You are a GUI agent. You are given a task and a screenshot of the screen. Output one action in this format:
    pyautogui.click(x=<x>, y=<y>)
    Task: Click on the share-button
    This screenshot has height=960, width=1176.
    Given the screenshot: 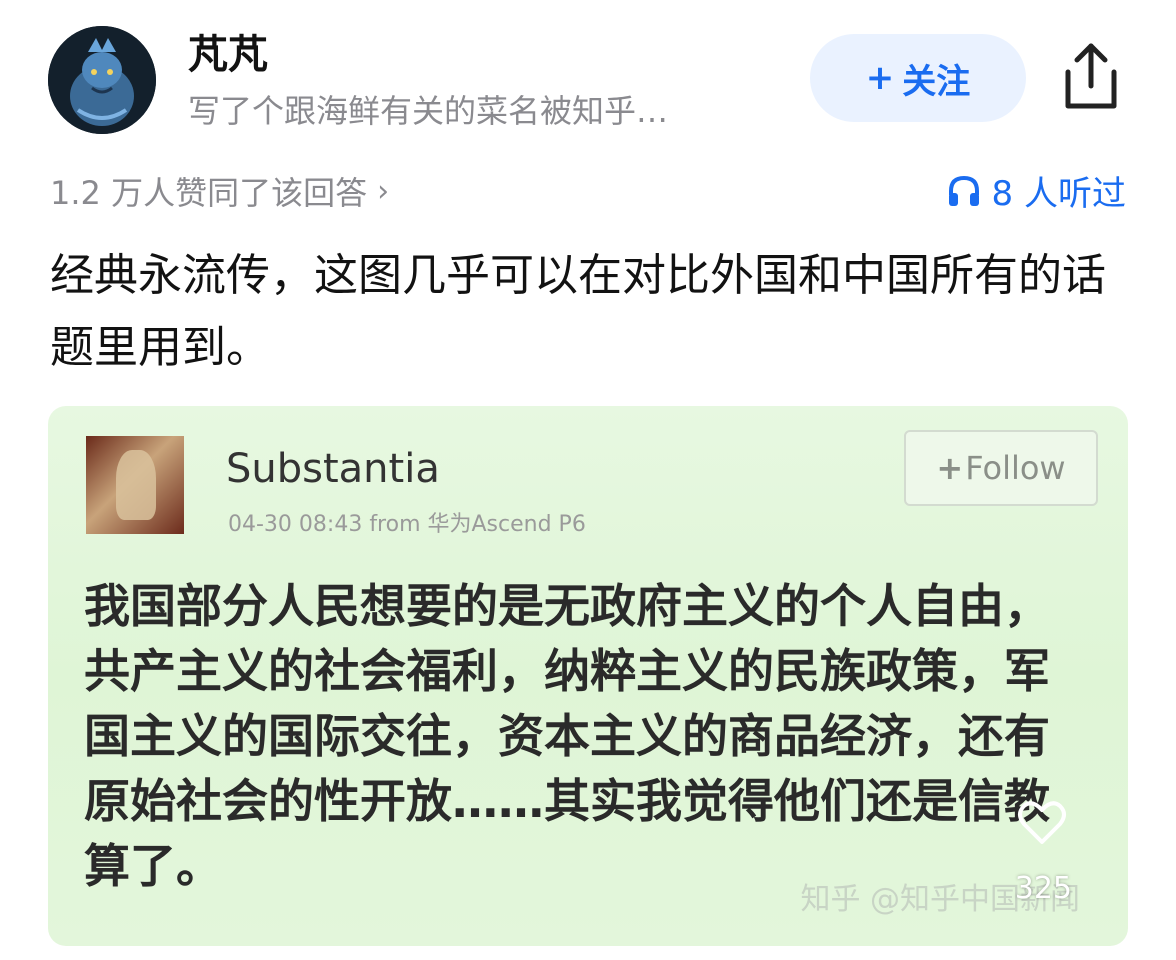 What is the action you would take?
    pyautogui.click(x=1091, y=77)
    